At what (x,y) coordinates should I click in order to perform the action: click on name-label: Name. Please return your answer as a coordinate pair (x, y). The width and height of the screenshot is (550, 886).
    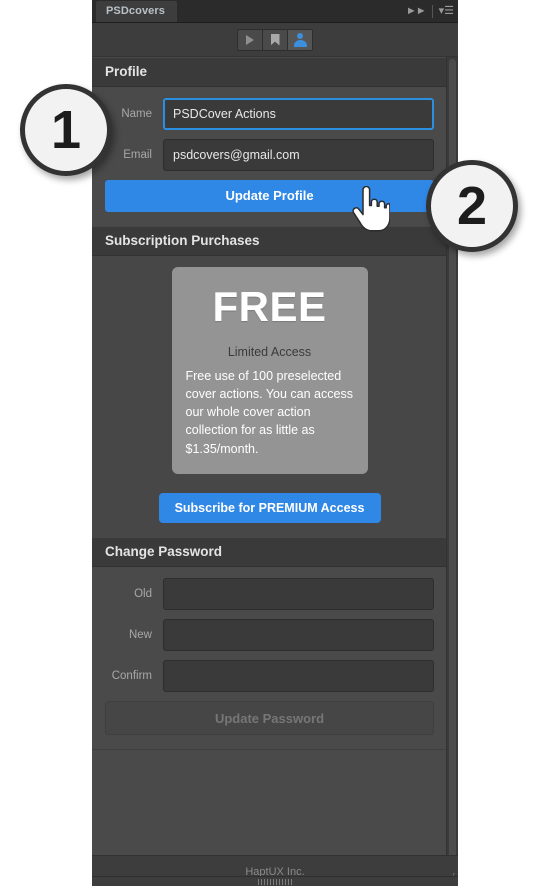
    Looking at the image, I should click on (136, 114).